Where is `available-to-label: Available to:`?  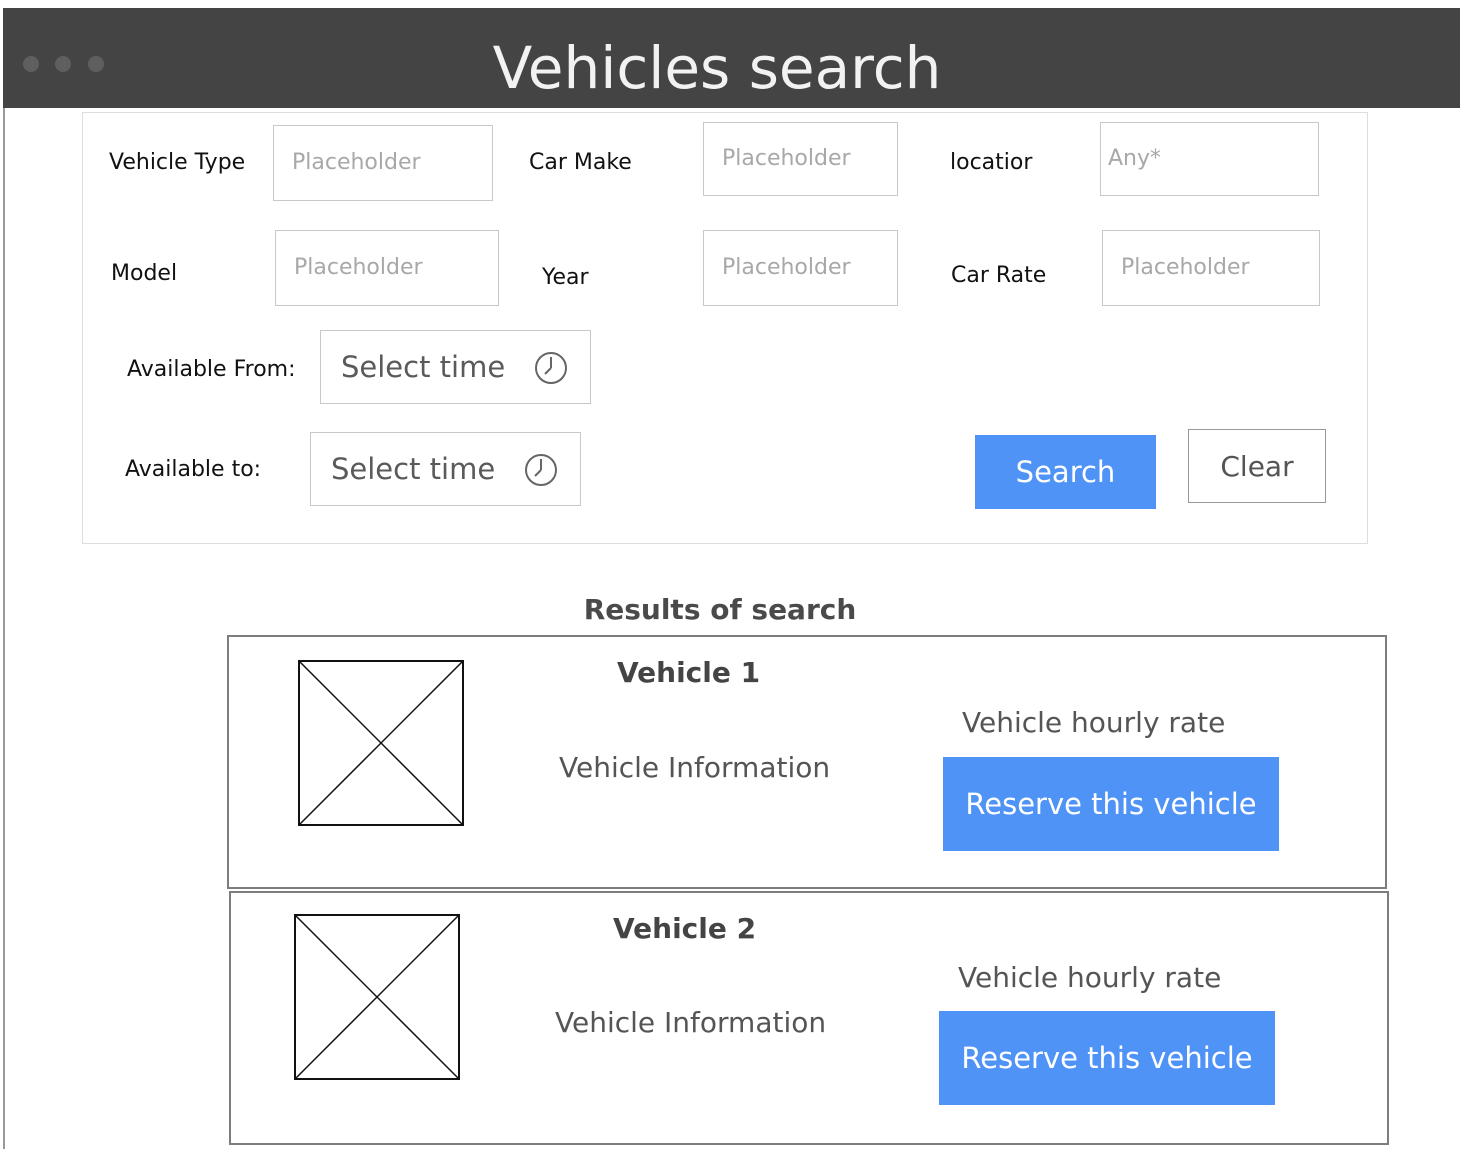
available-to-label: Available to: is located at coordinates (193, 469).